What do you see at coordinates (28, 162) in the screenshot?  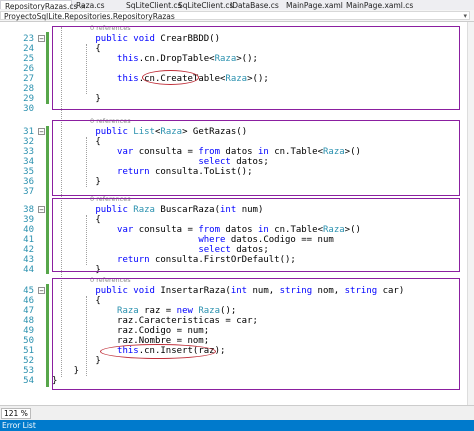 I see `line-number: 34` at bounding box center [28, 162].